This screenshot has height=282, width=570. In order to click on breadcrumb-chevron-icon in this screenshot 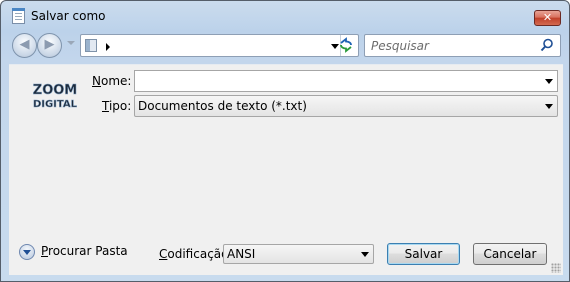, I will do `click(108, 47)`.